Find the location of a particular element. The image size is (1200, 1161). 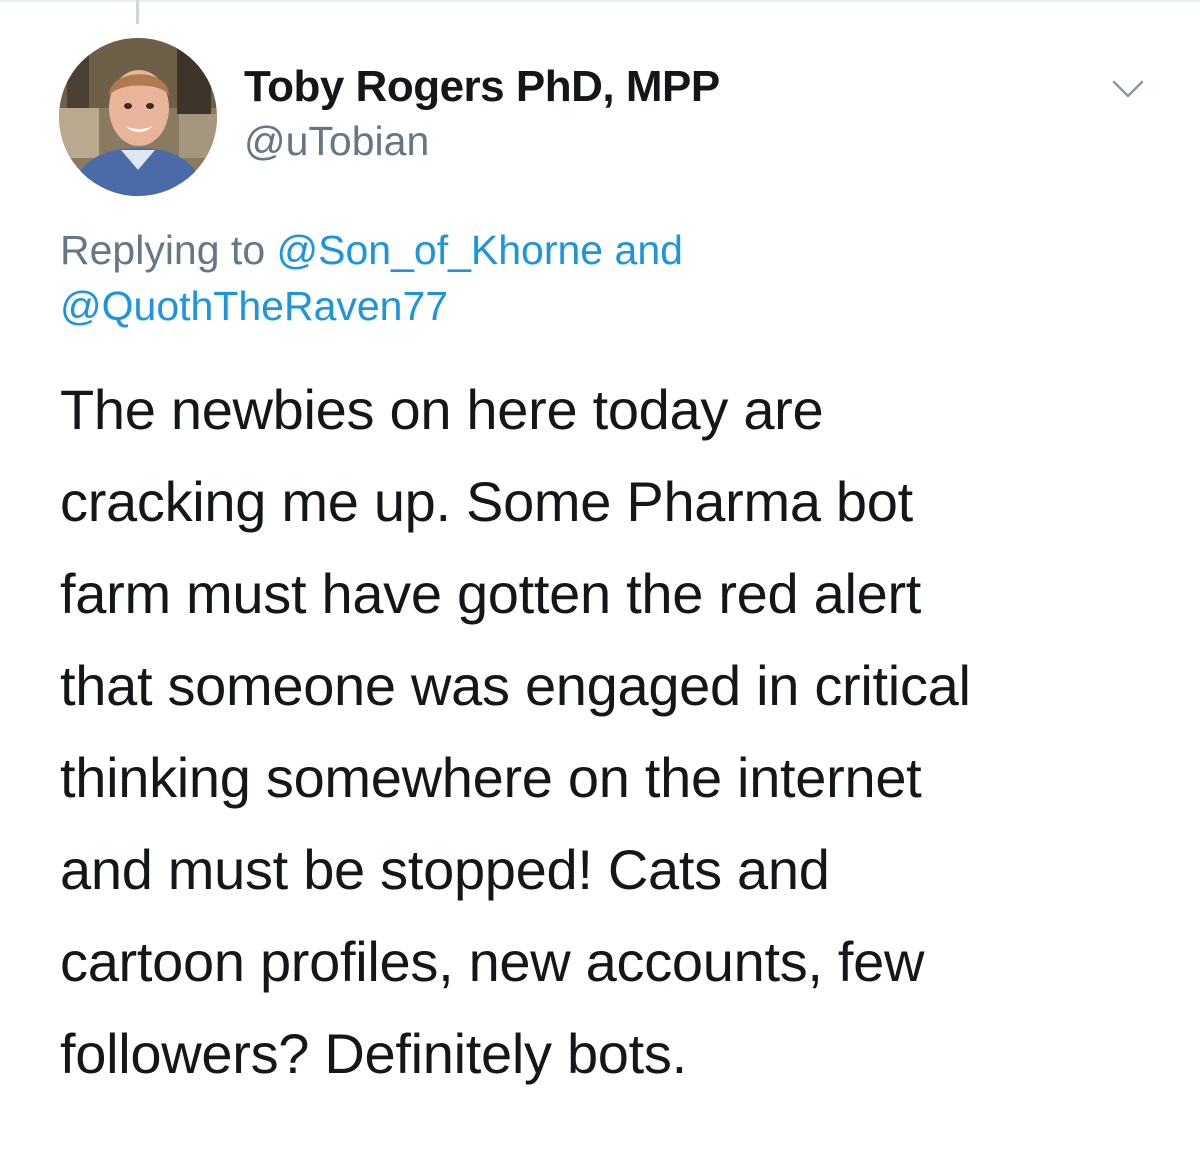

tweet-line: farm must have gotten the red alert is located at coordinates (491, 593).